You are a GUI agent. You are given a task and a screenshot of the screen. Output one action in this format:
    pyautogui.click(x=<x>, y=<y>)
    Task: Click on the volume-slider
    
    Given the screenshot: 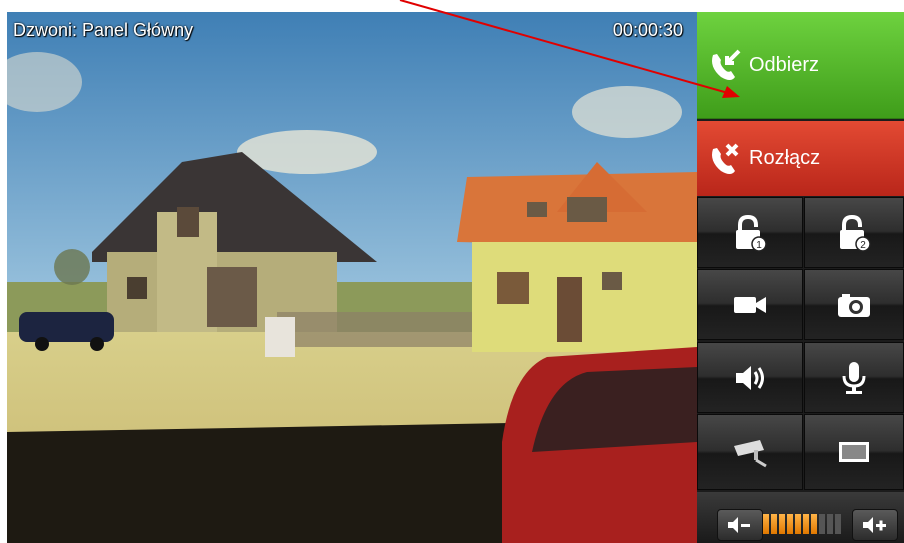 What is the action you would take?
    pyautogui.click(x=807, y=524)
    